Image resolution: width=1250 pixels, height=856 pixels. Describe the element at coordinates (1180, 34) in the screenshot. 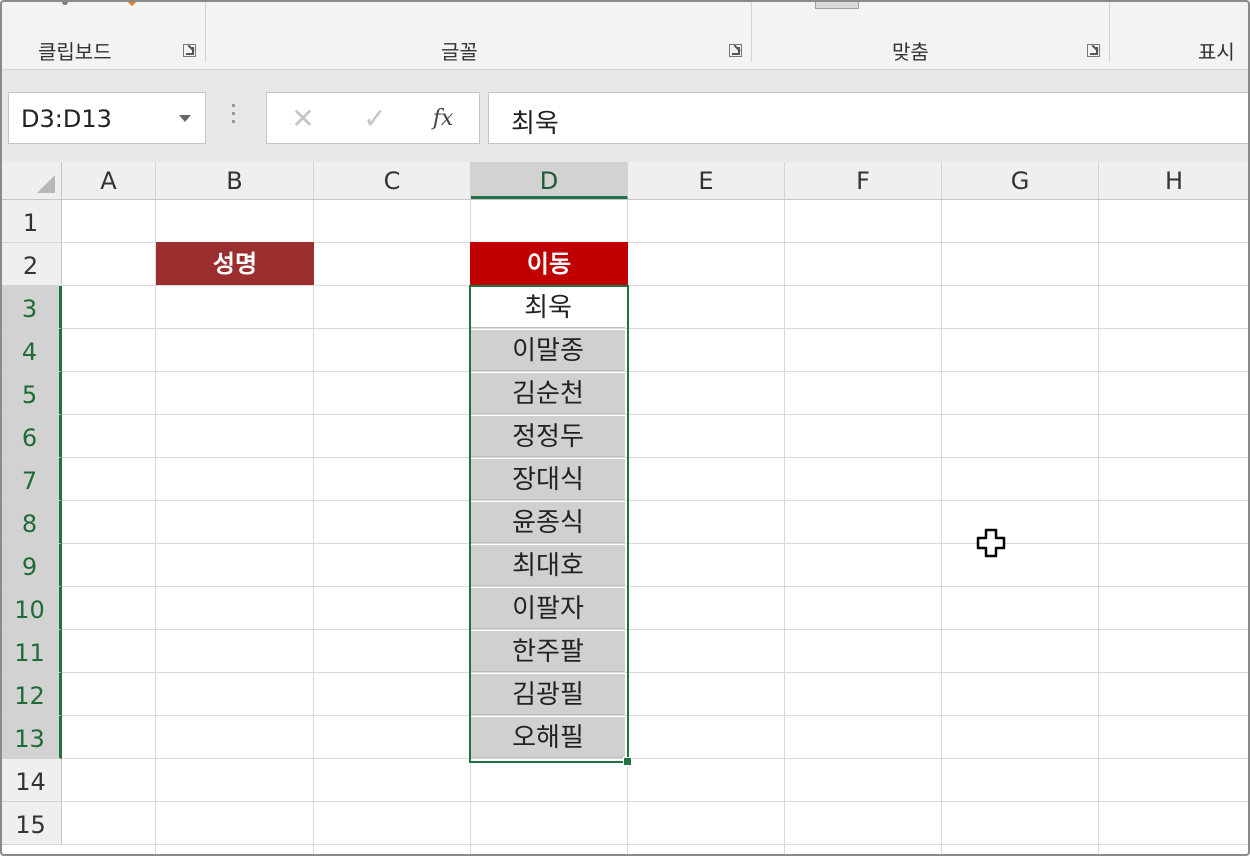

I see `ribbon-group-number: 표시` at that location.